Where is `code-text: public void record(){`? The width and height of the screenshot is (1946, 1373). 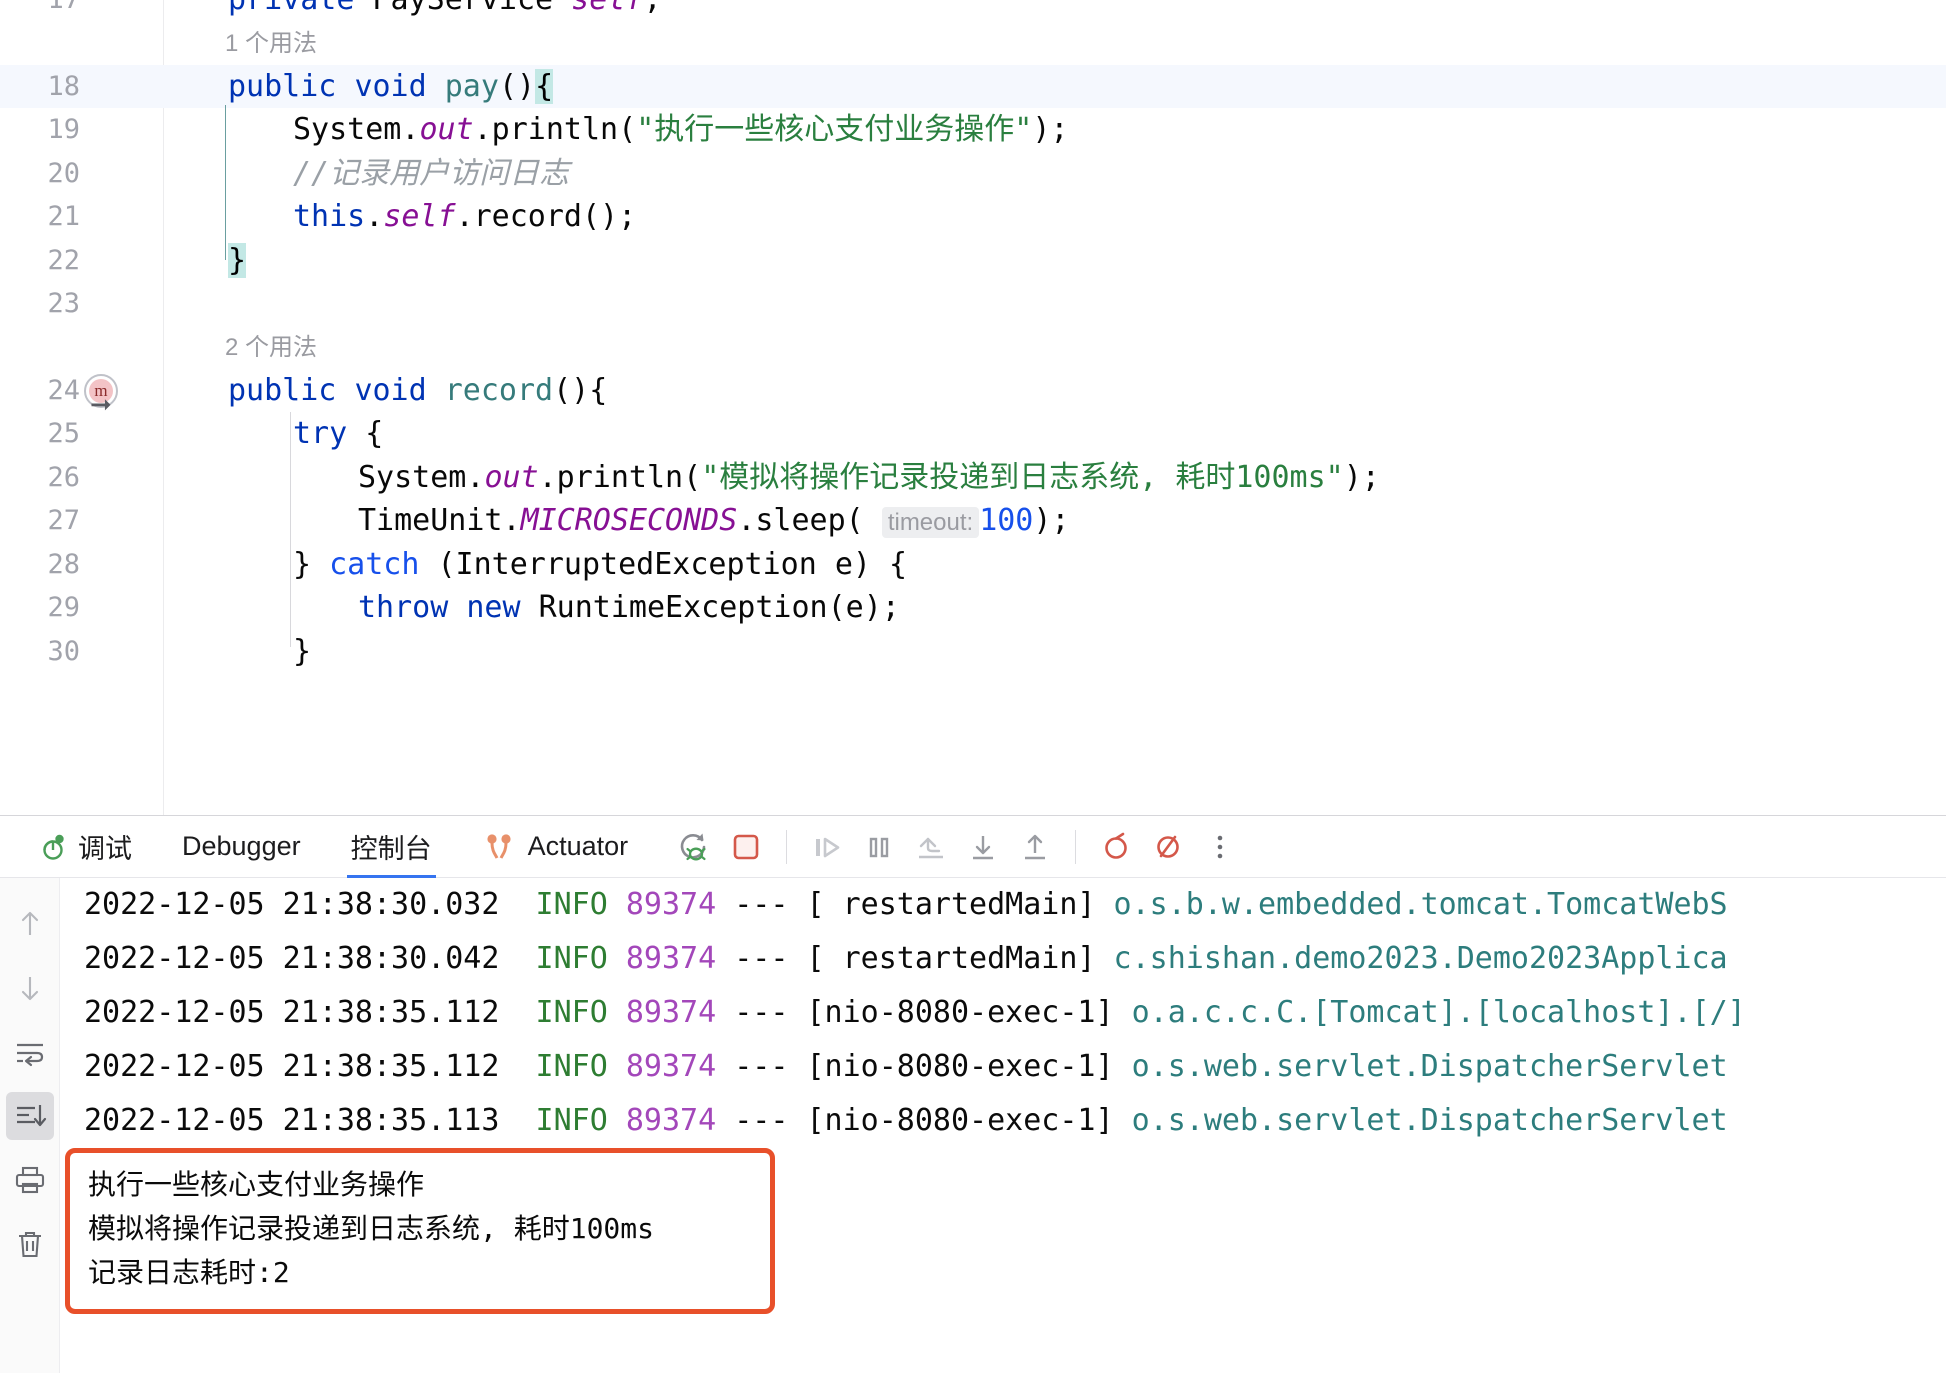
code-text: public void record(){ is located at coordinates (417, 391).